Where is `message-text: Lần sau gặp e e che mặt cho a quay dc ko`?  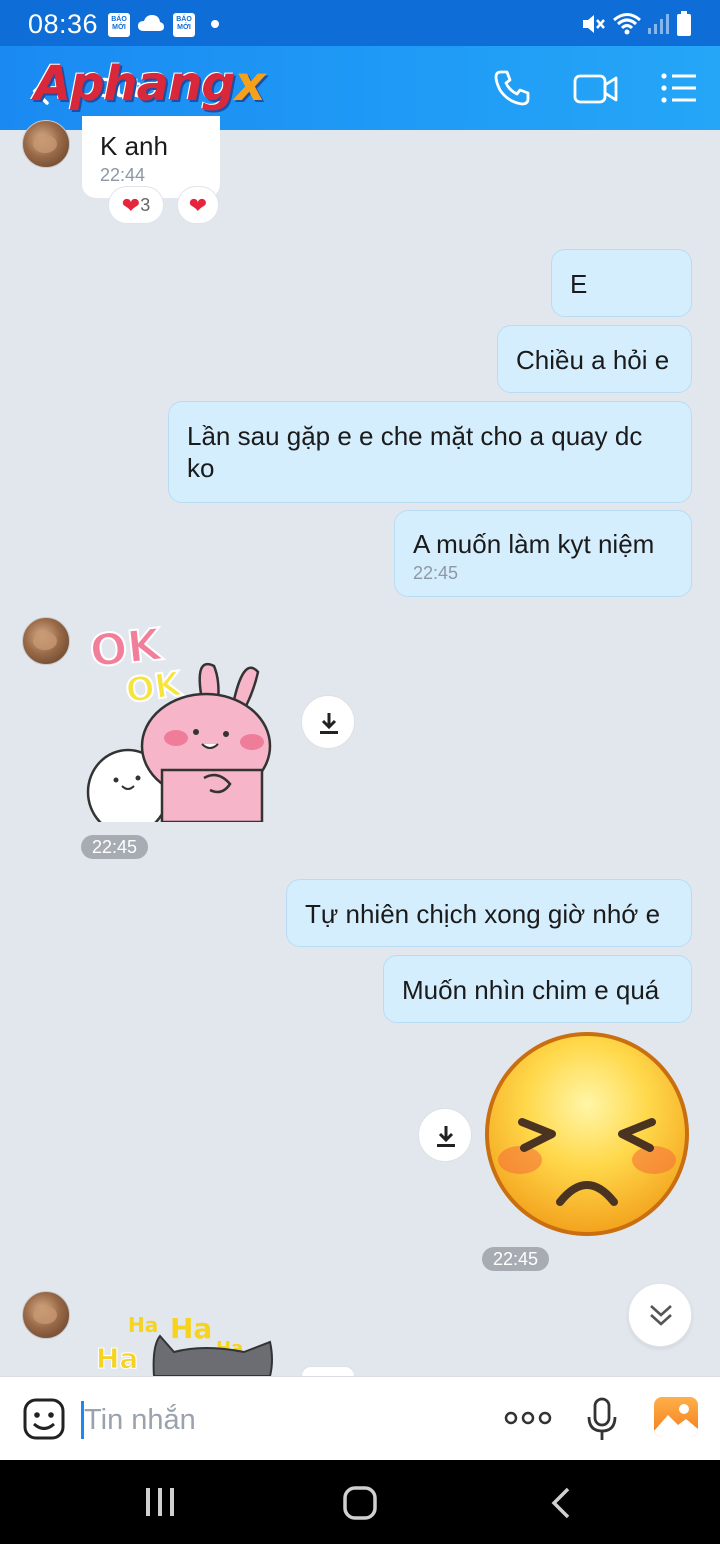
message-text: Lần sau gặp e e che mặt cho a quay dc ko is located at coordinates (415, 452).